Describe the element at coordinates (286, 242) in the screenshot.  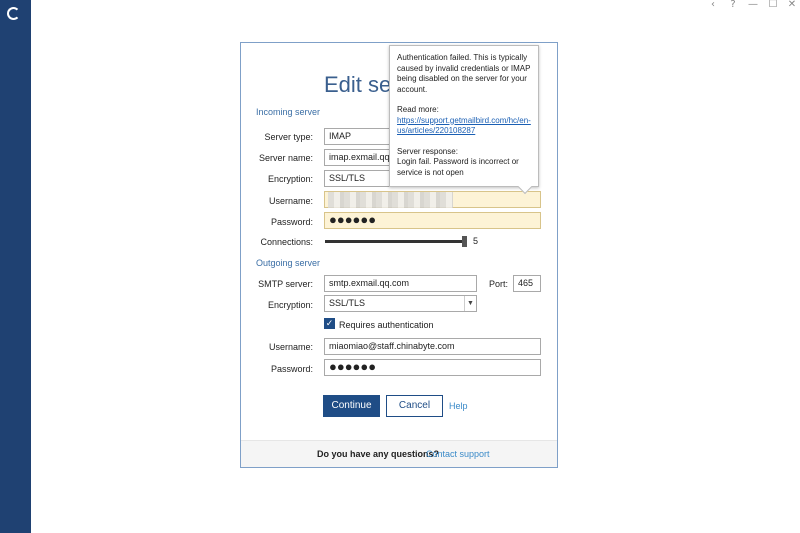
I see `connections-label: Connections:` at that location.